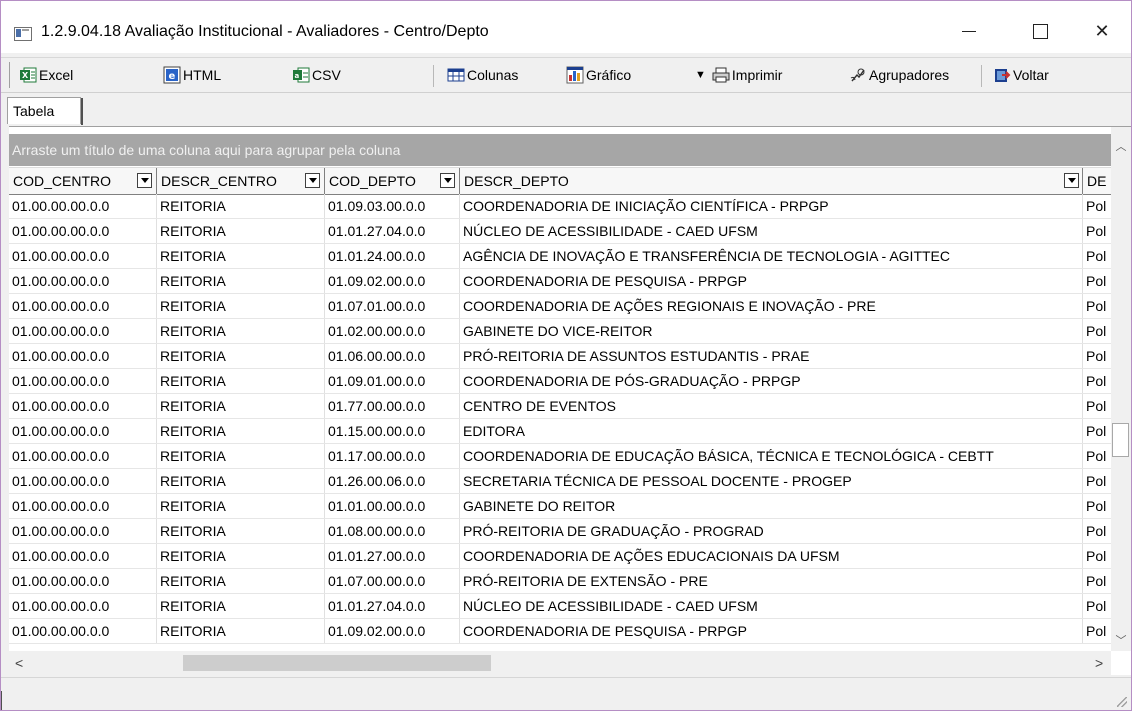  What do you see at coordinates (771, 581) in the screenshot?
I see `cell-descr-depto: PRÓ-REITORIA DE EXTENSÃO - PRE` at bounding box center [771, 581].